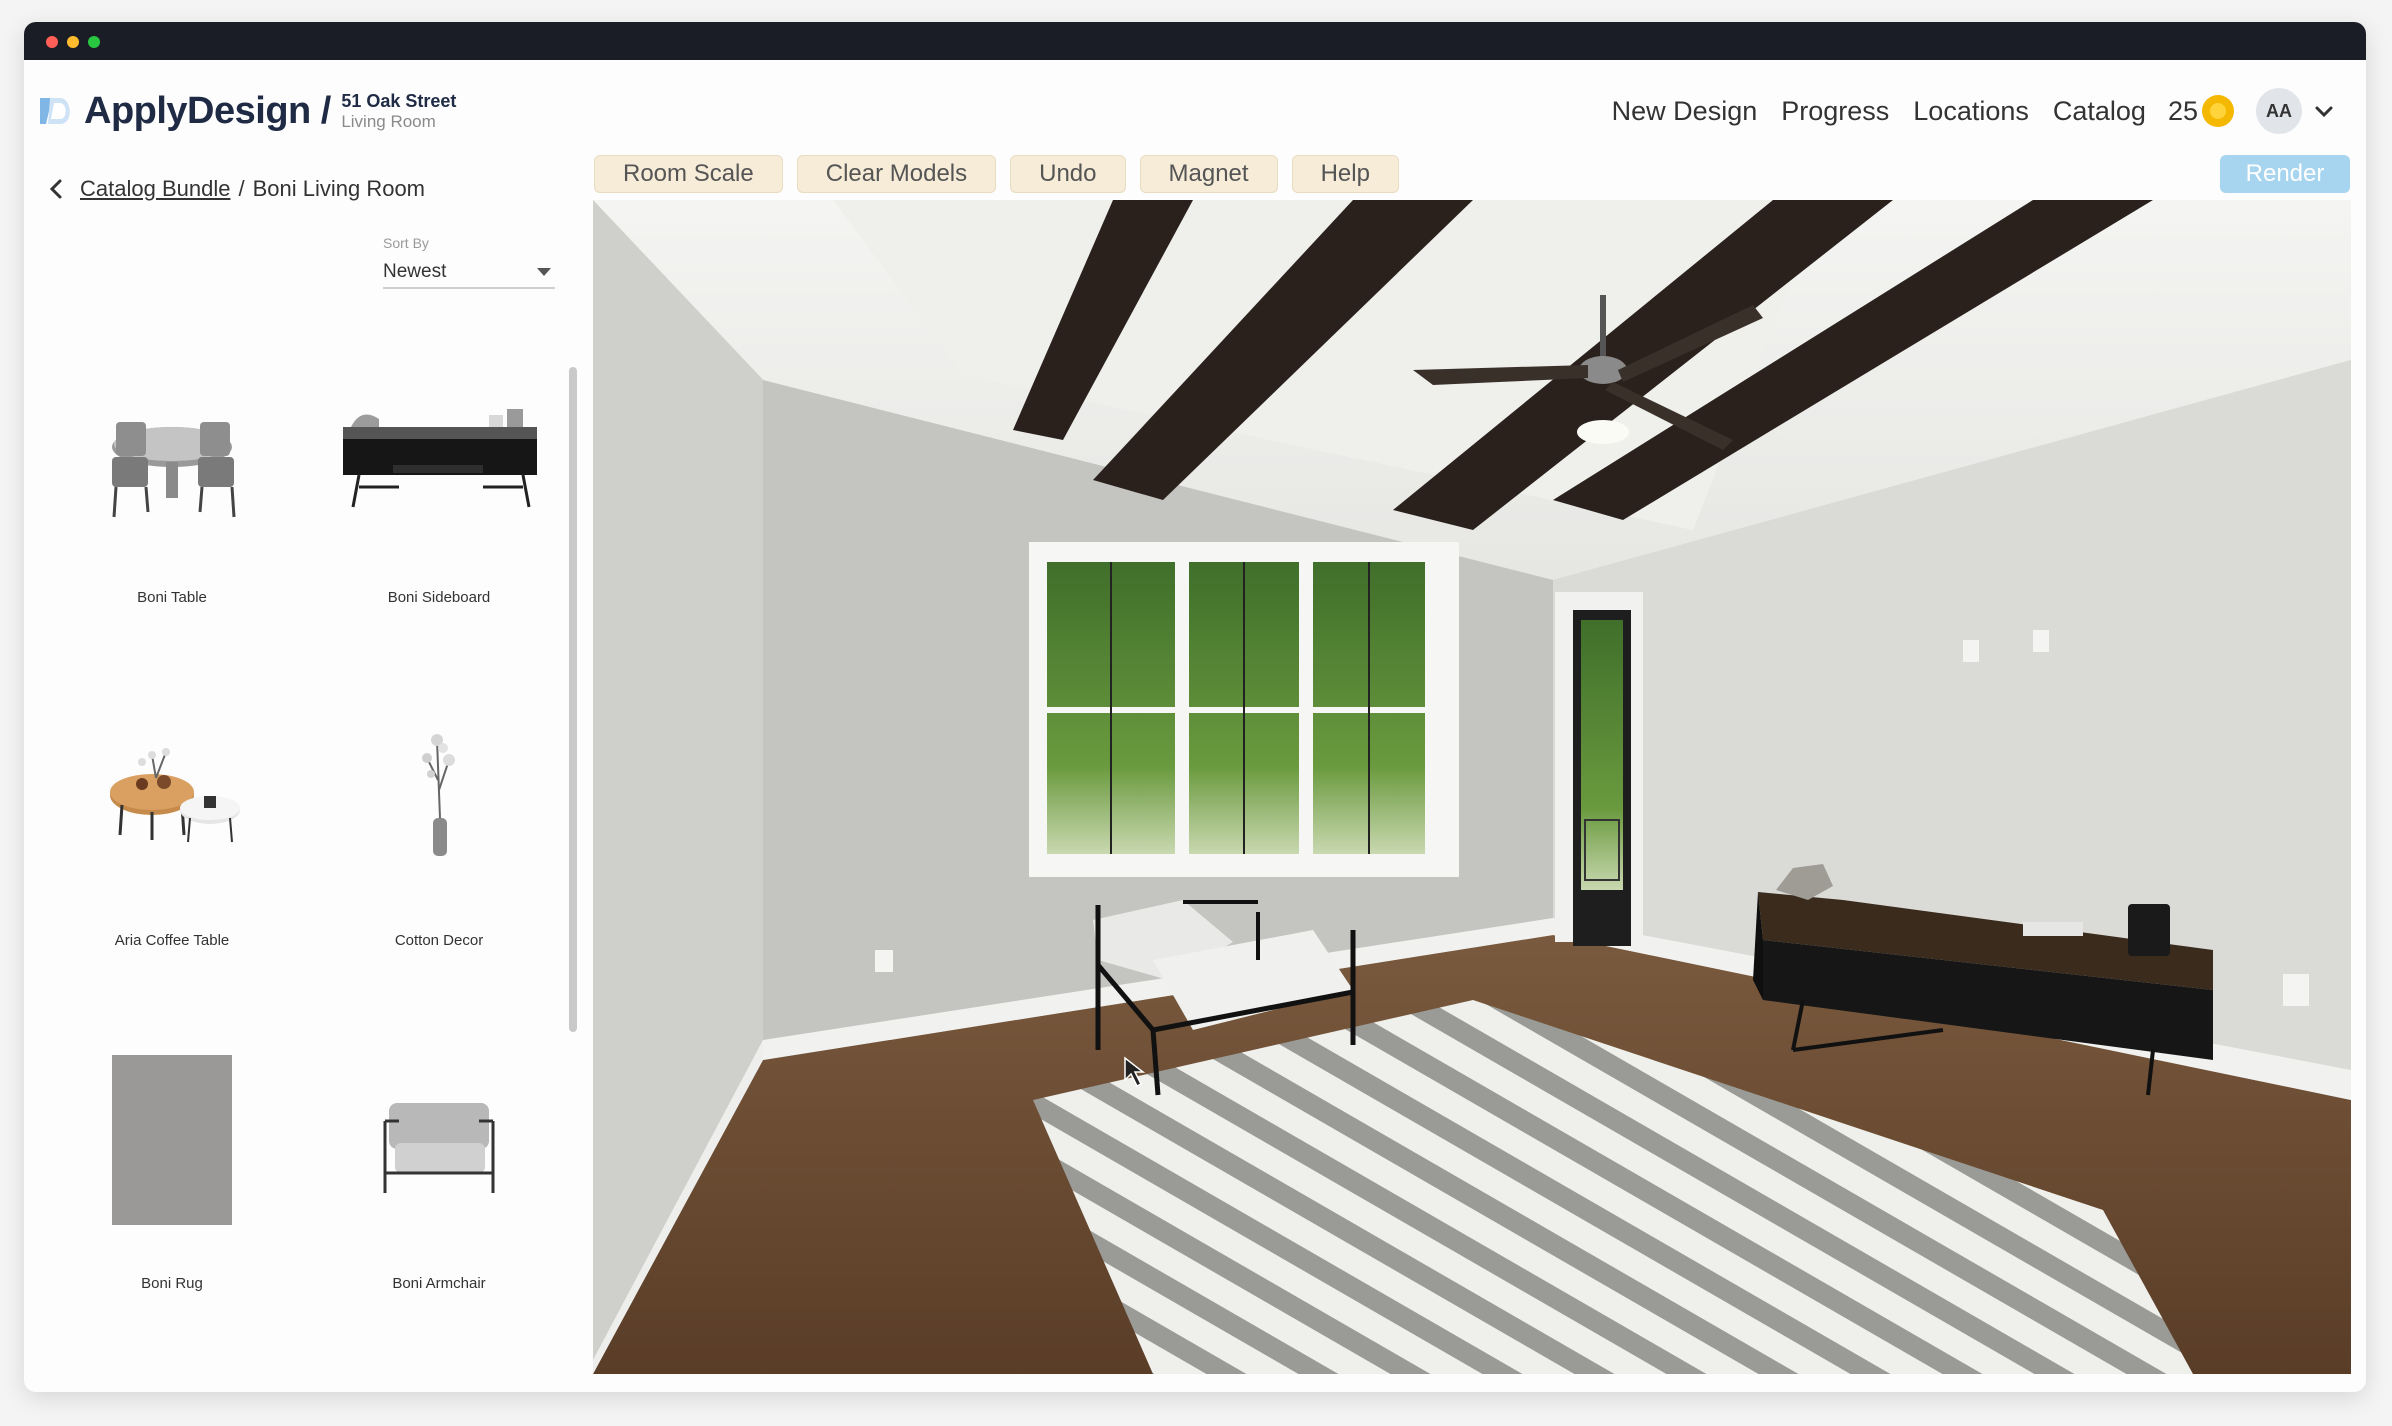  I want to click on product-card-boni-table: Boni Table, so click(172, 507).